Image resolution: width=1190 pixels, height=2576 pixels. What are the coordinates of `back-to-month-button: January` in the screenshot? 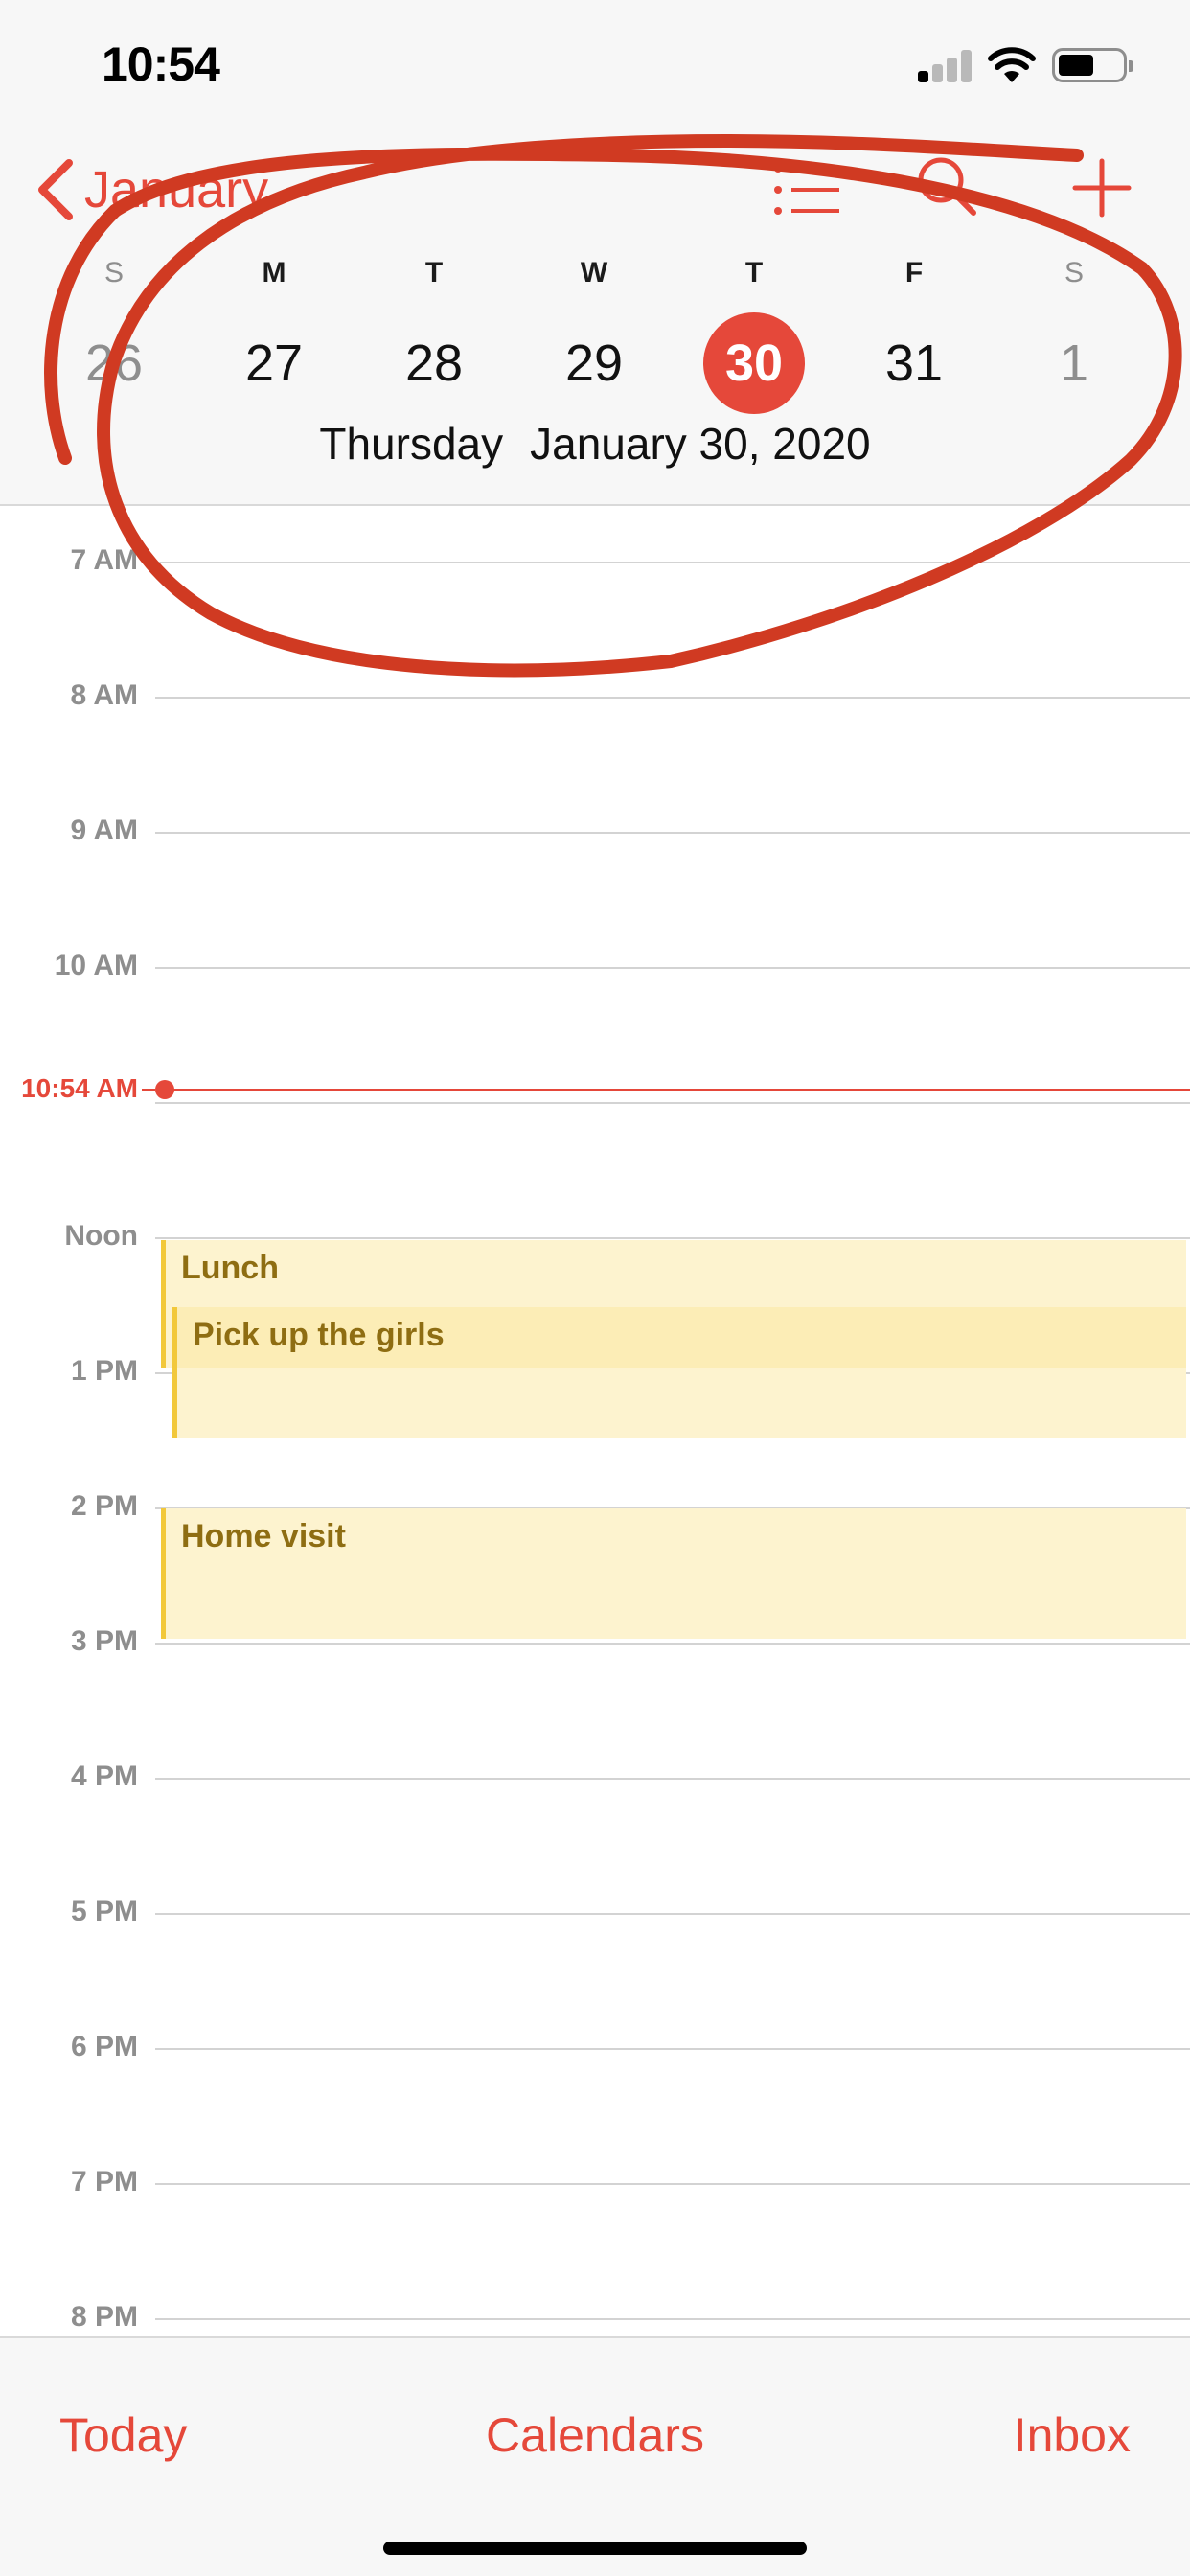 It's located at (151, 189).